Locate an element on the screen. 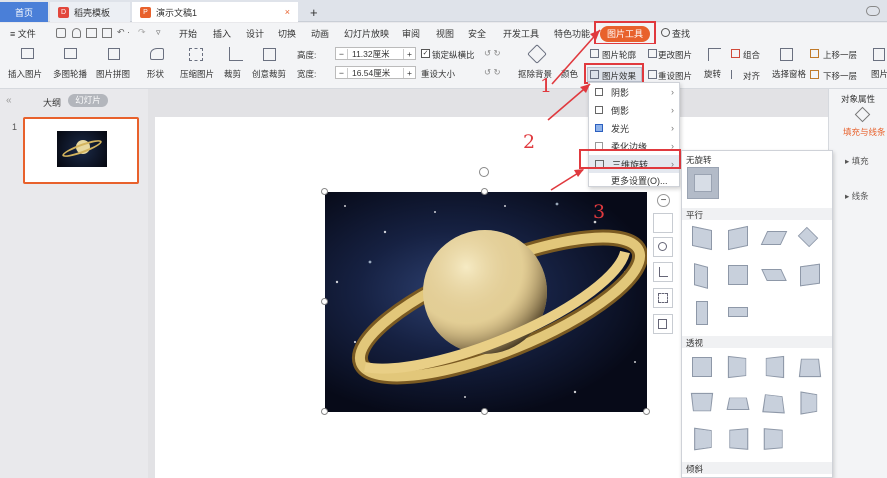 The height and width of the screenshot is (478, 887). multi-outline-button: 多图轮播 is located at coordinates (70, 74).